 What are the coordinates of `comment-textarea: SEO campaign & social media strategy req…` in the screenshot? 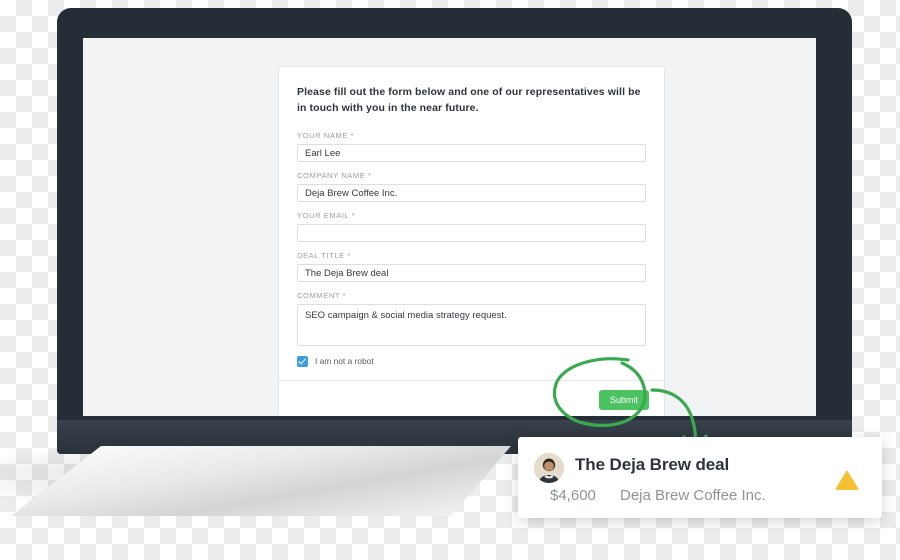 It's located at (471, 324).